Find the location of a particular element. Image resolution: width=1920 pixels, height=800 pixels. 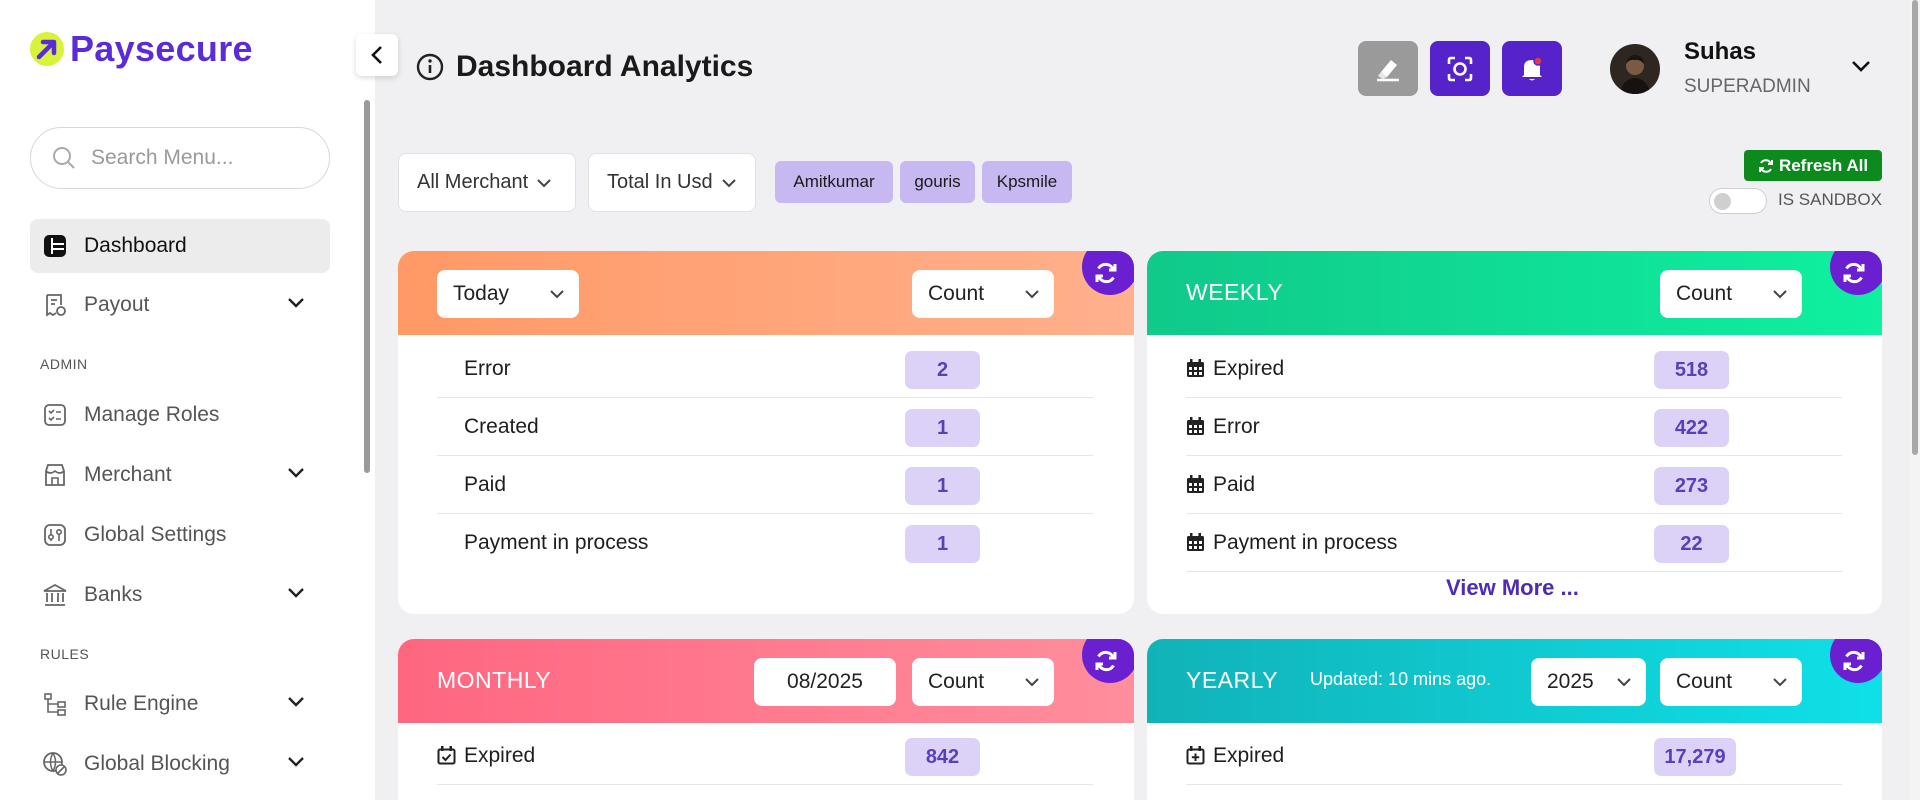

row-value: 422 is located at coordinates (1691, 428).